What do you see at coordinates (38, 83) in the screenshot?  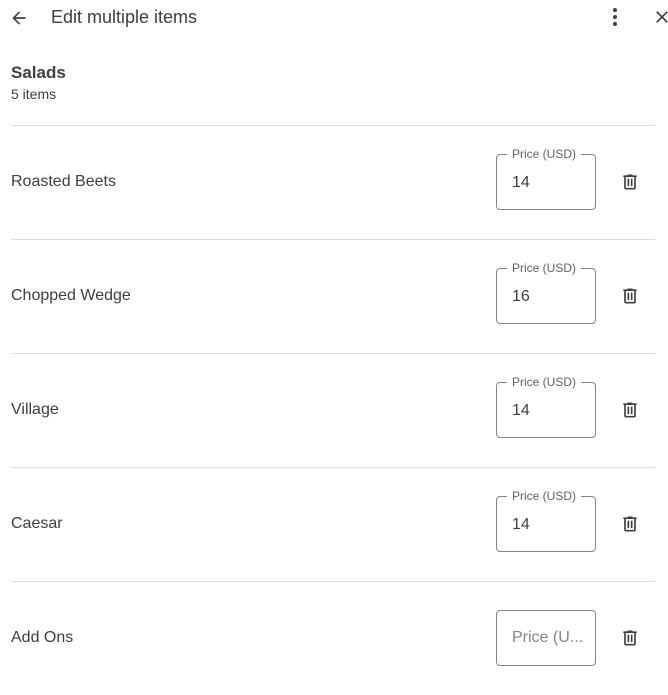 I see `section-header: Salads 5 items` at bounding box center [38, 83].